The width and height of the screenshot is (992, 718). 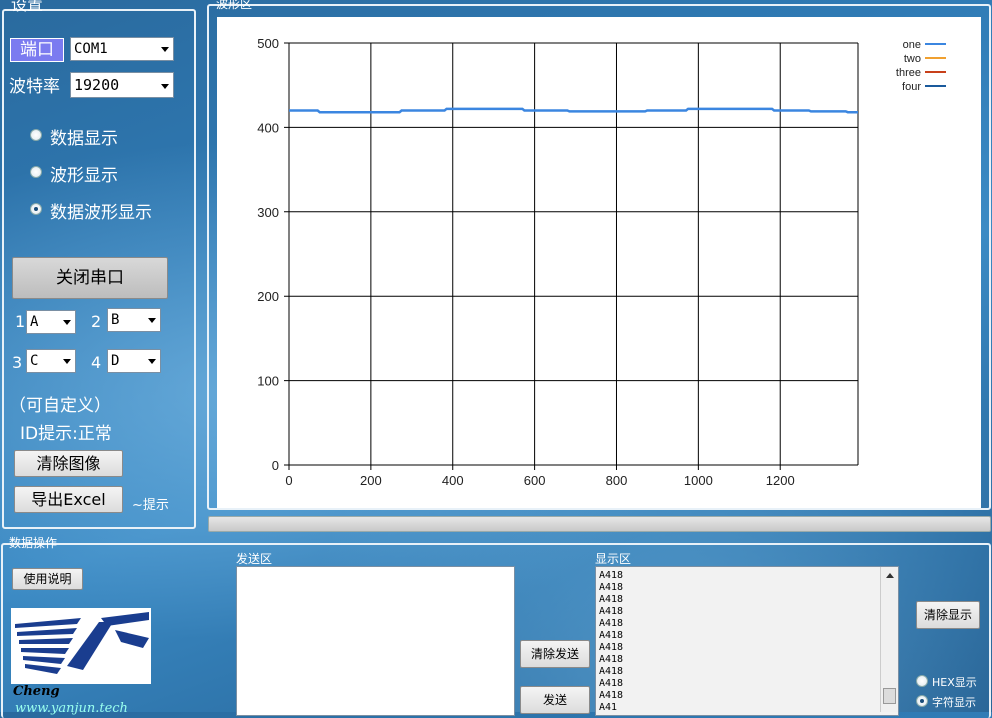 What do you see at coordinates (954, 702) in the screenshot?
I see `char-display-label: 字符显示` at bounding box center [954, 702].